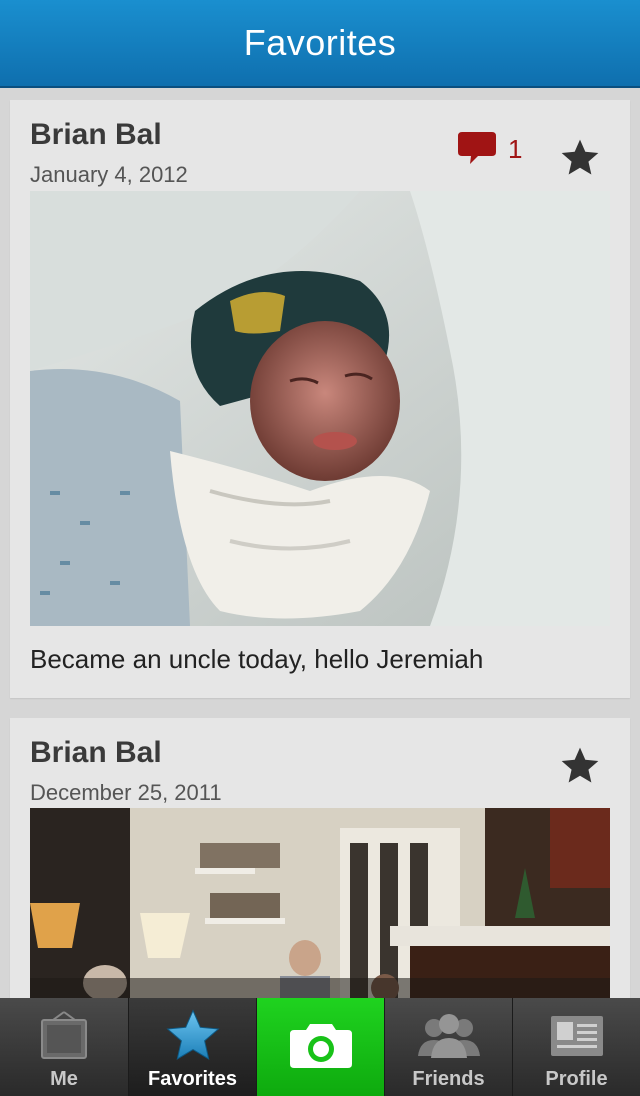 This screenshot has width=640, height=1096. What do you see at coordinates (448, 1079) in the screenshot?
I see `tab-label: Friends` at bounding box center [448, 1079].